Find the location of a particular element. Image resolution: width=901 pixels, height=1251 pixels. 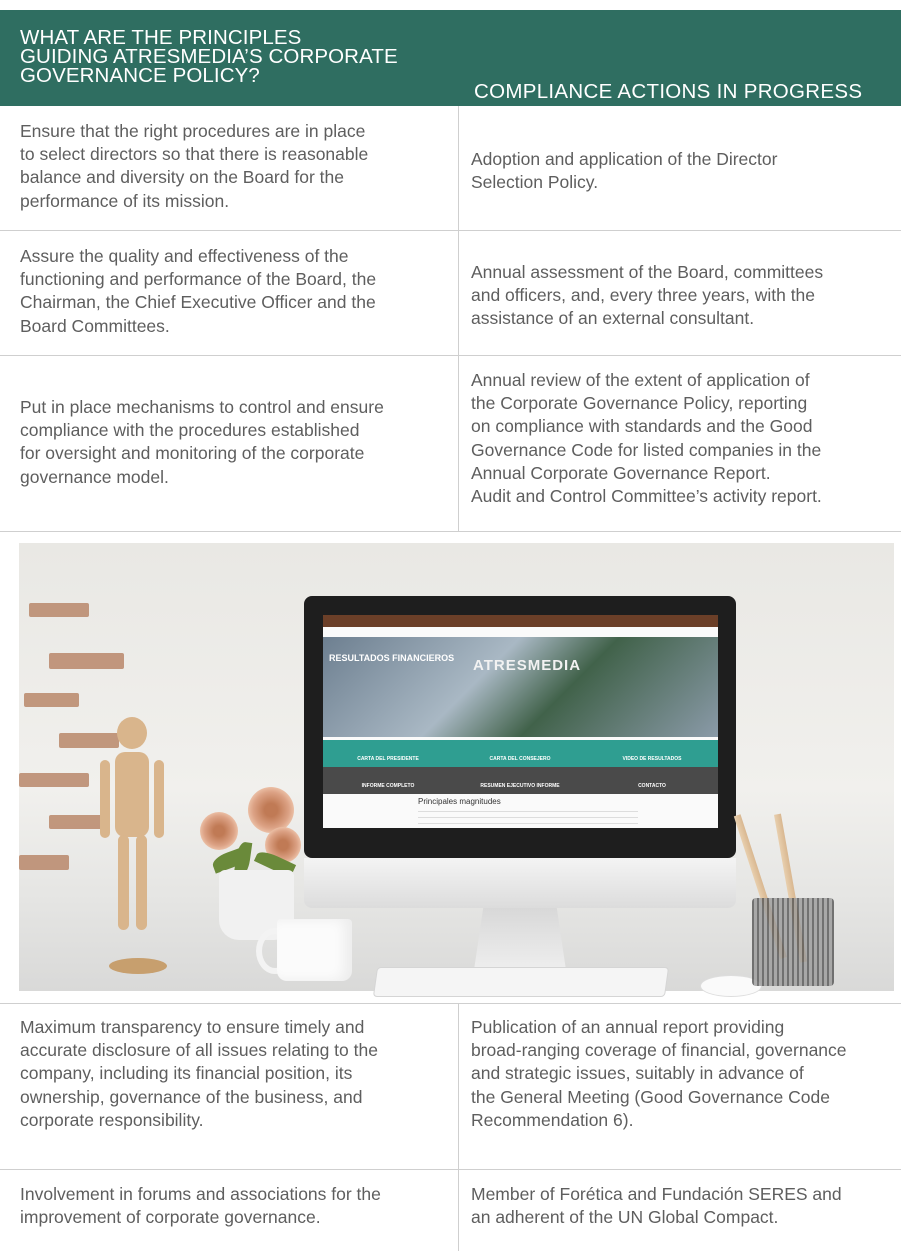

text-line: Annual Corporate Governance Report. is located at coordinates (621, 472).